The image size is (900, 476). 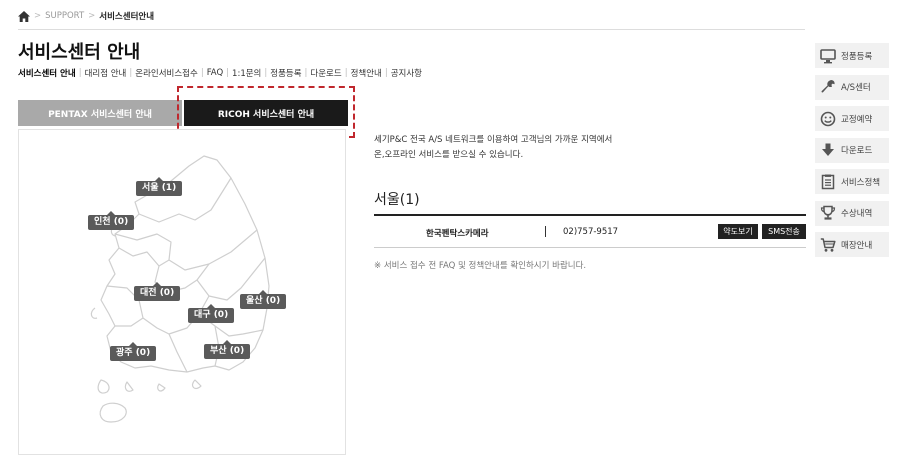 What do you see at coordinates (111, 220) in the screenshot?
I see `region-incheon: 인천 (0)` at bounding box center [111, 220].